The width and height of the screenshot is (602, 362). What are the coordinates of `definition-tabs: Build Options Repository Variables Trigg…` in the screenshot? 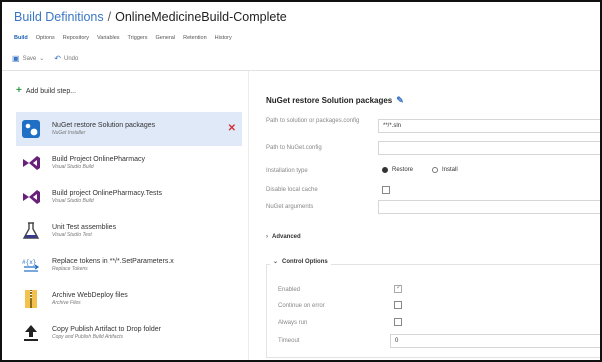 It's located at (123, 38).